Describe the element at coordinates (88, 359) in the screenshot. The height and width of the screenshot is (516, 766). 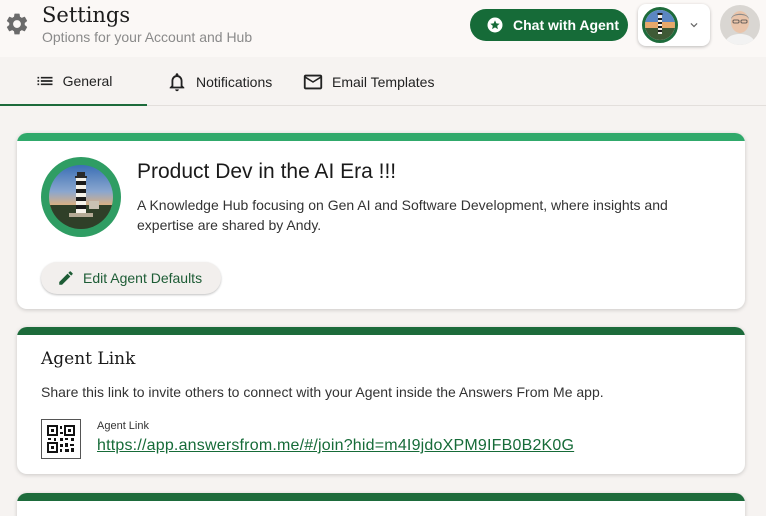
I see `agent-link-title: Agent Link` at that location.